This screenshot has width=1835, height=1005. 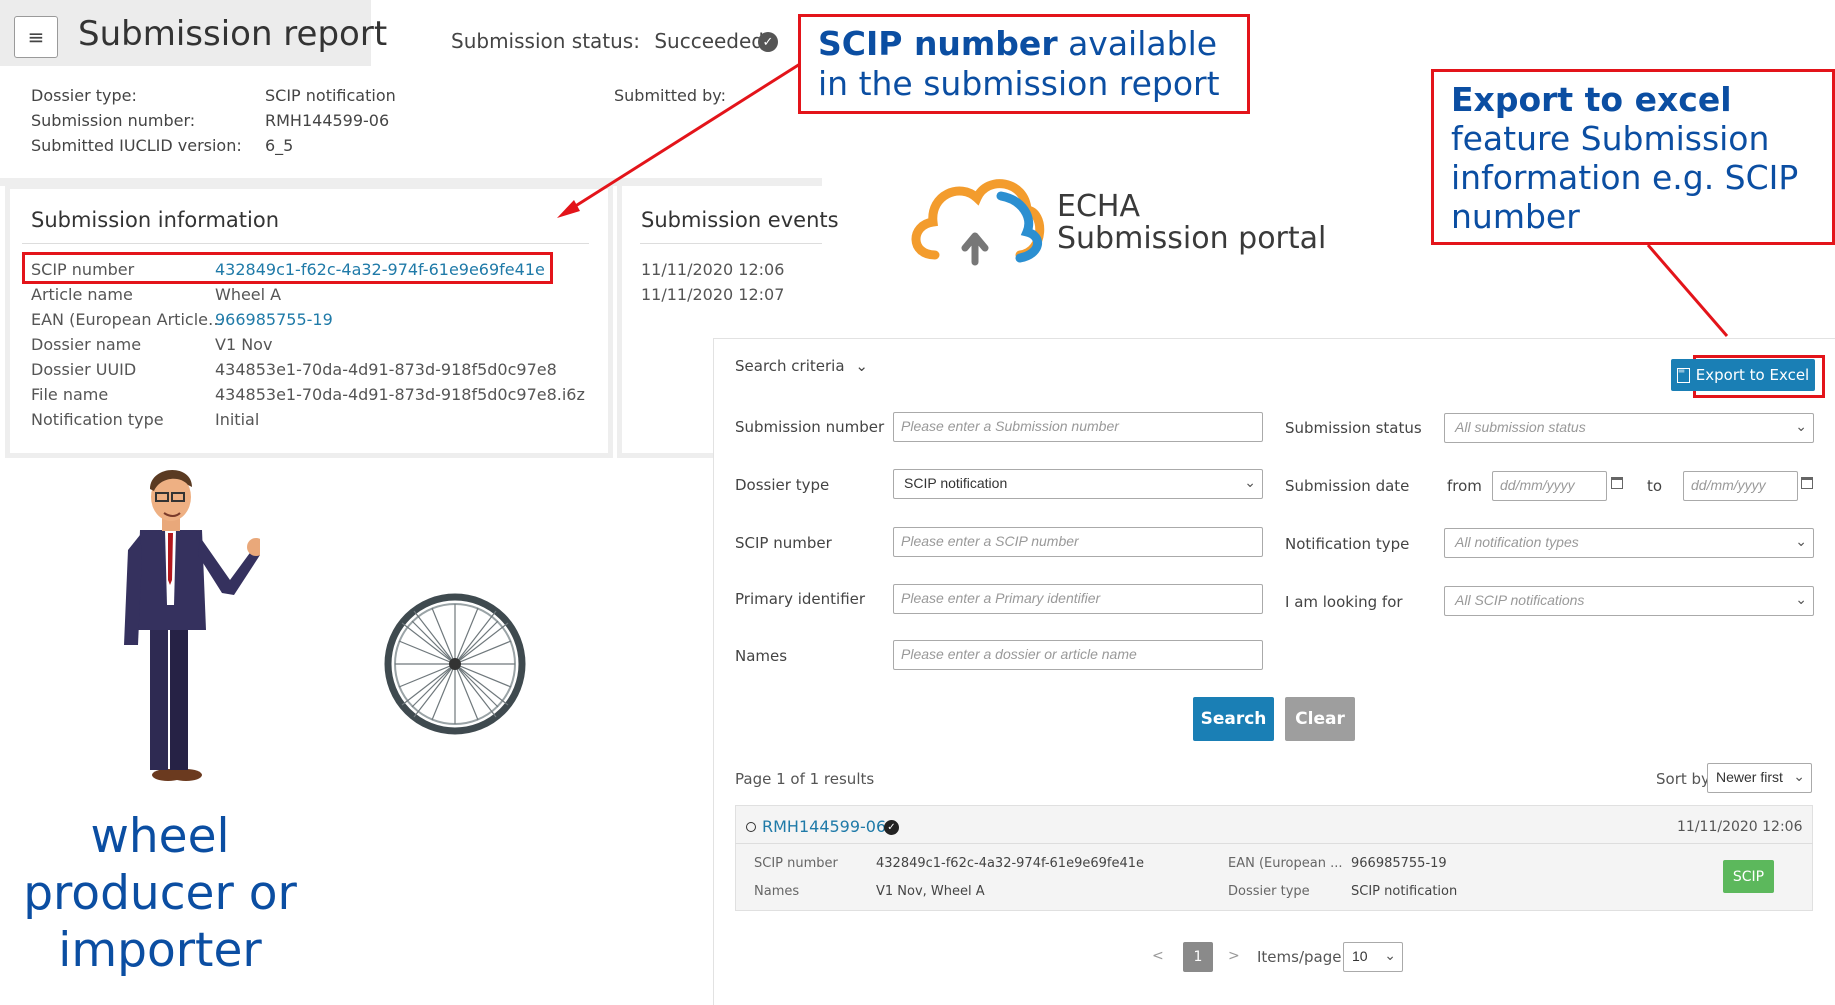 What do you see at coordinates (1520, 427) in the screenshot?
I see `submission-status-value: All submission status` at bounding box center [1520, 427].